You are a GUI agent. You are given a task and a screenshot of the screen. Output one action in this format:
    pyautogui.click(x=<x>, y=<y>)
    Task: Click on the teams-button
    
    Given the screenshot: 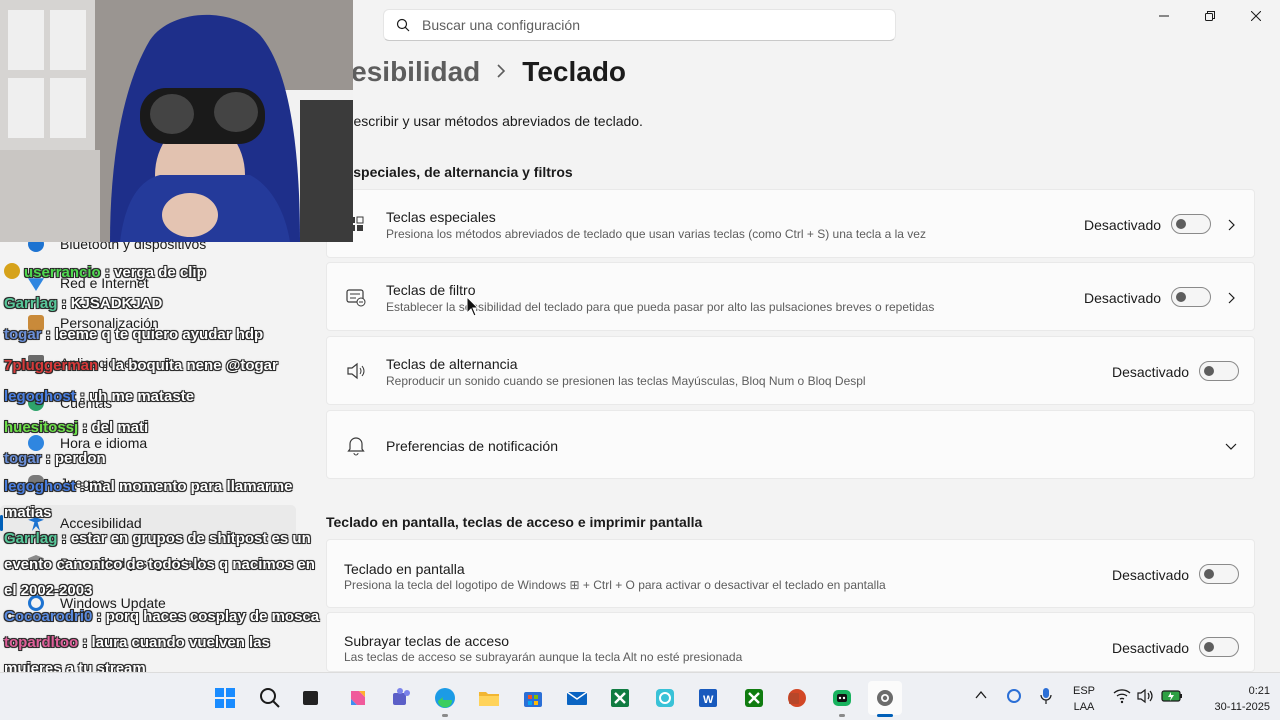 What is the action you would take?
    pyautogui.click(x=401, y=698)
    